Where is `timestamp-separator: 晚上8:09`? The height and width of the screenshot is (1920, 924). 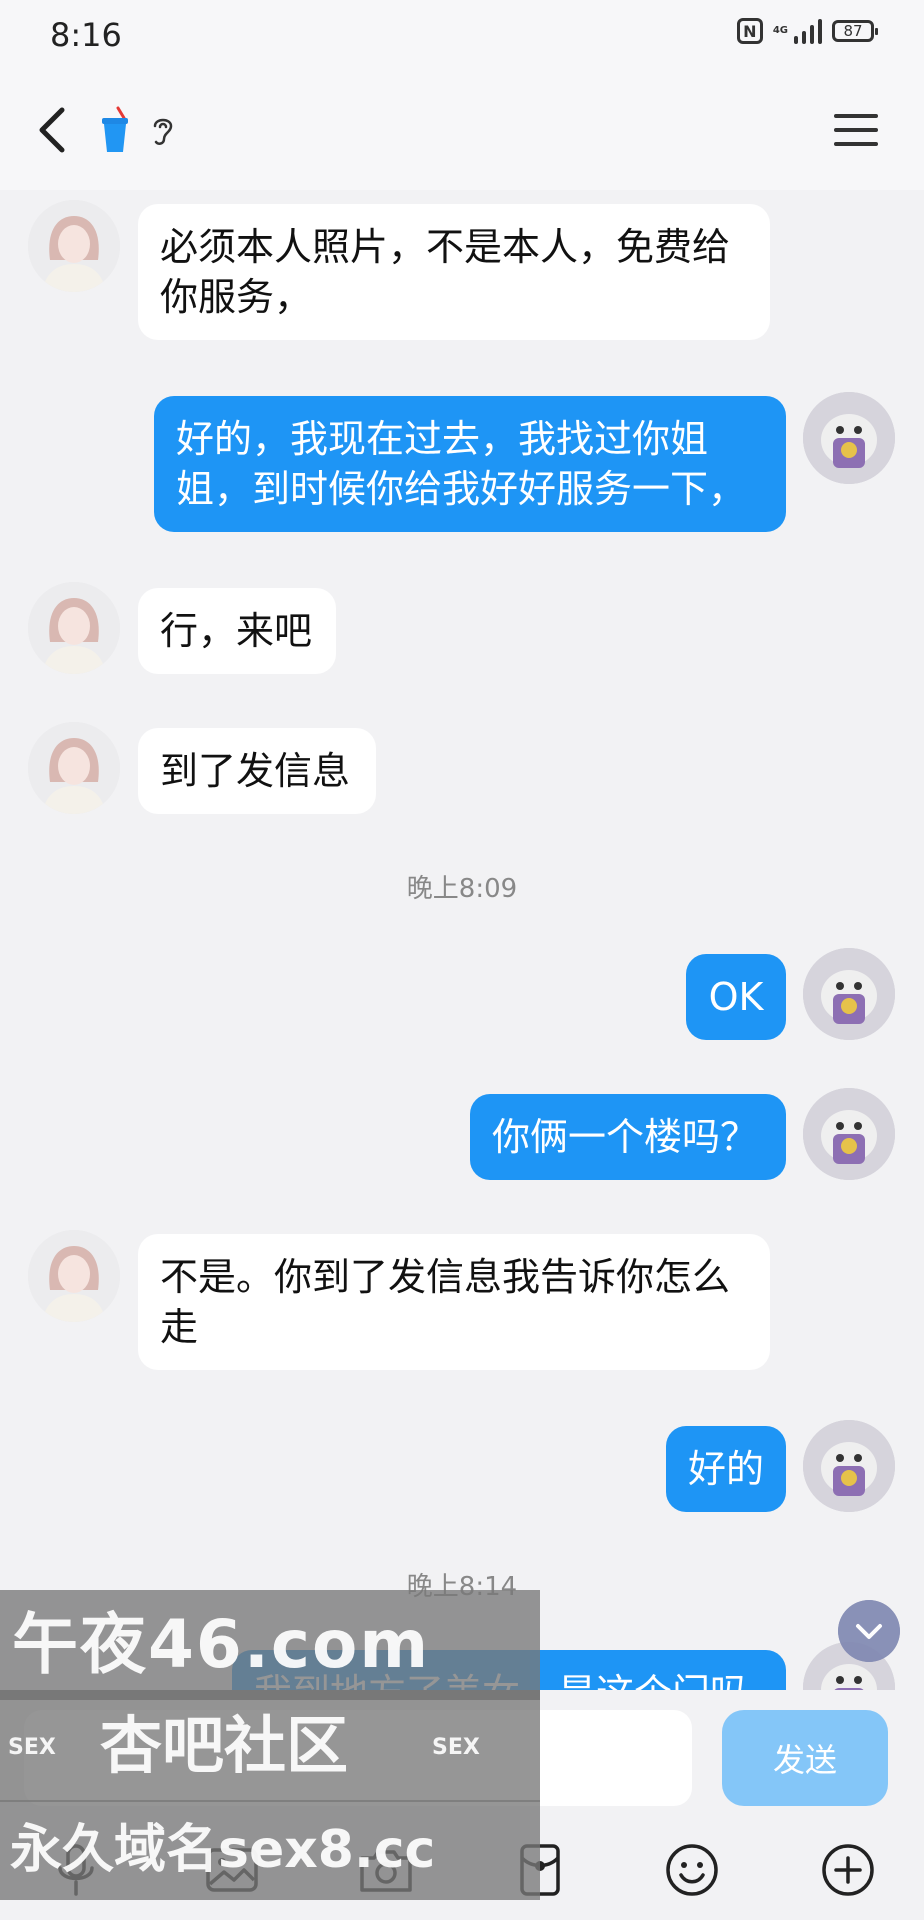 timestamp-separator: 晚上8:09 is located at coordinates (462, 889).